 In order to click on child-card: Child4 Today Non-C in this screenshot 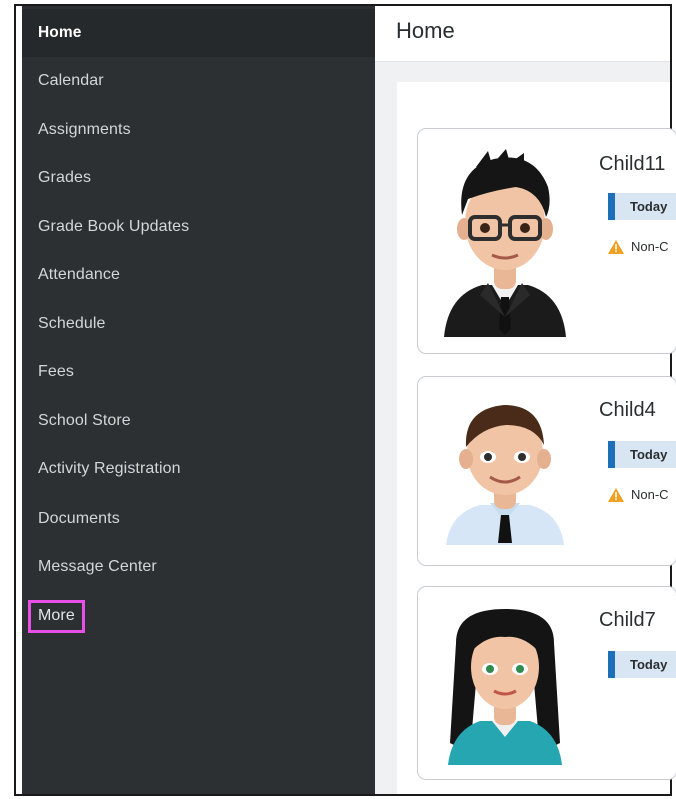, I will do `click(546, 471)`.